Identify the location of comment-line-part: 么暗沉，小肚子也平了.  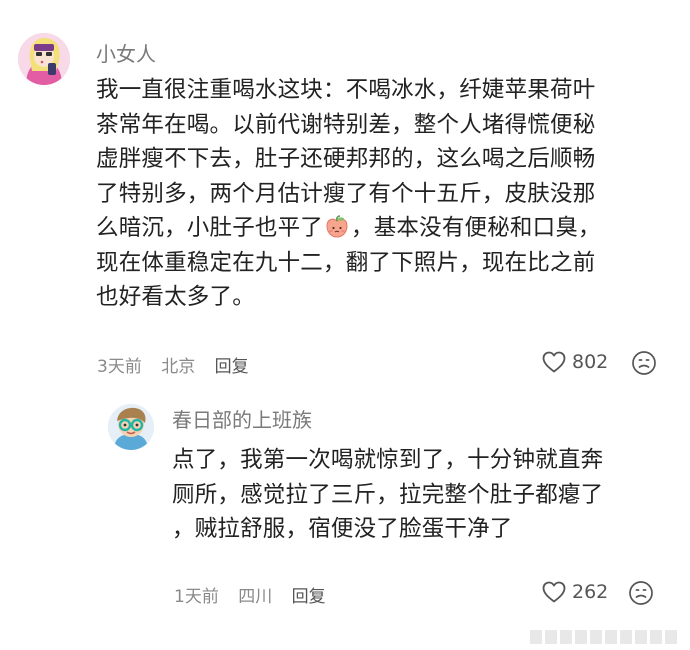
(210, 228).